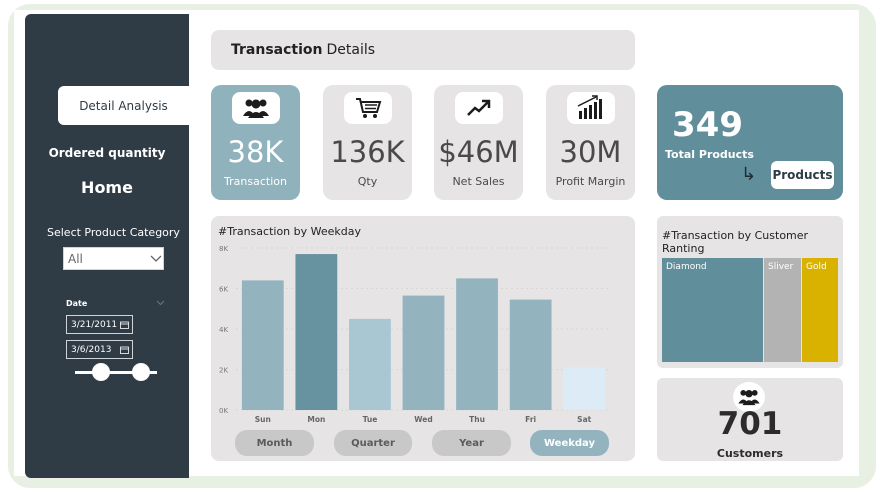 The image size is (884, 493). Describe the element at coordinates (94, 324) in the screenshot. I see `date-start-value: 3/21/2011` at that location.